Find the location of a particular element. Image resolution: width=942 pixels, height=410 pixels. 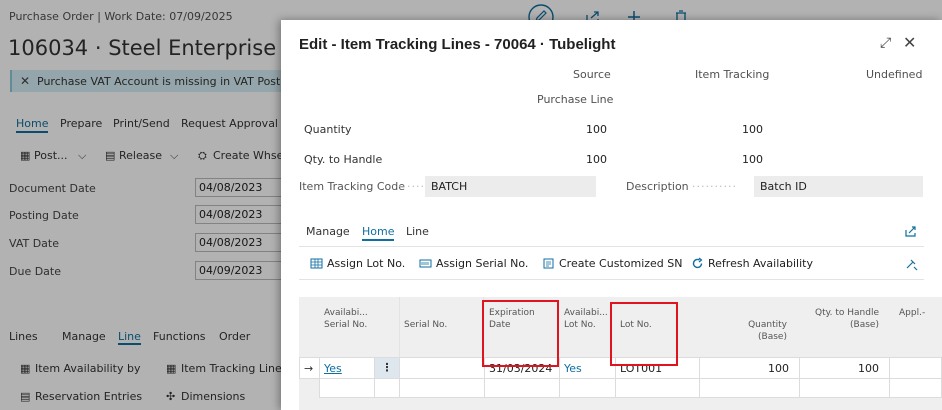

undefined-column-header: Undefined is located at coordinates (894, 74).